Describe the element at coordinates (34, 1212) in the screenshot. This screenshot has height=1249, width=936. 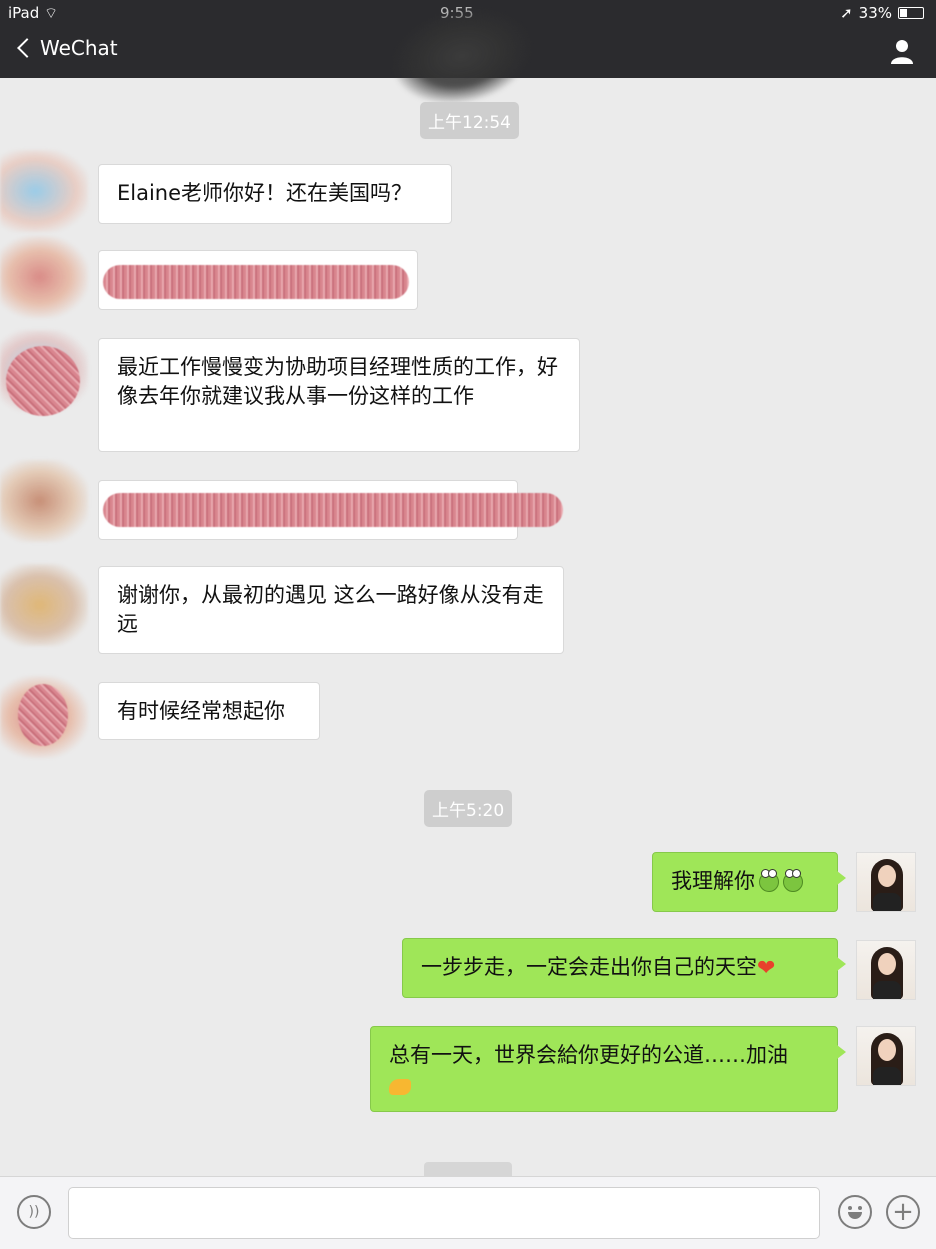
I see `voice-icon: ))` at that location.